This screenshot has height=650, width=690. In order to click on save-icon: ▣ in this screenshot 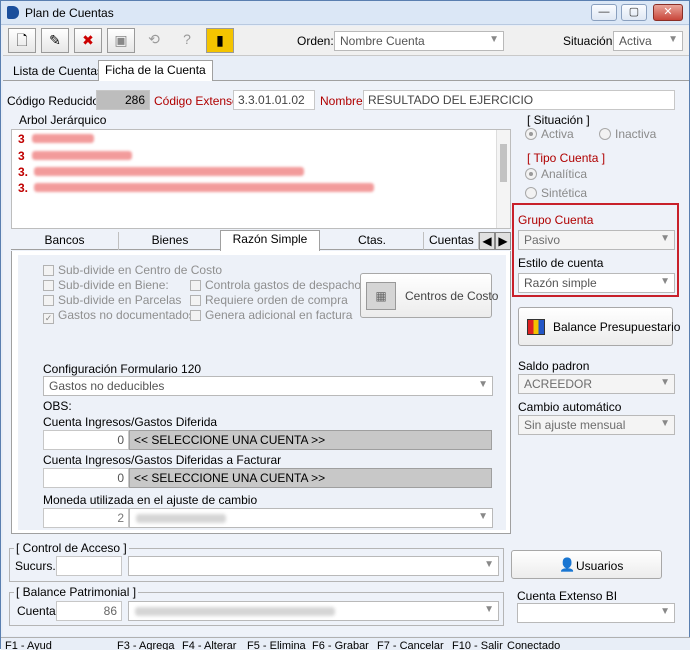, I will do `click(121, 40)`.